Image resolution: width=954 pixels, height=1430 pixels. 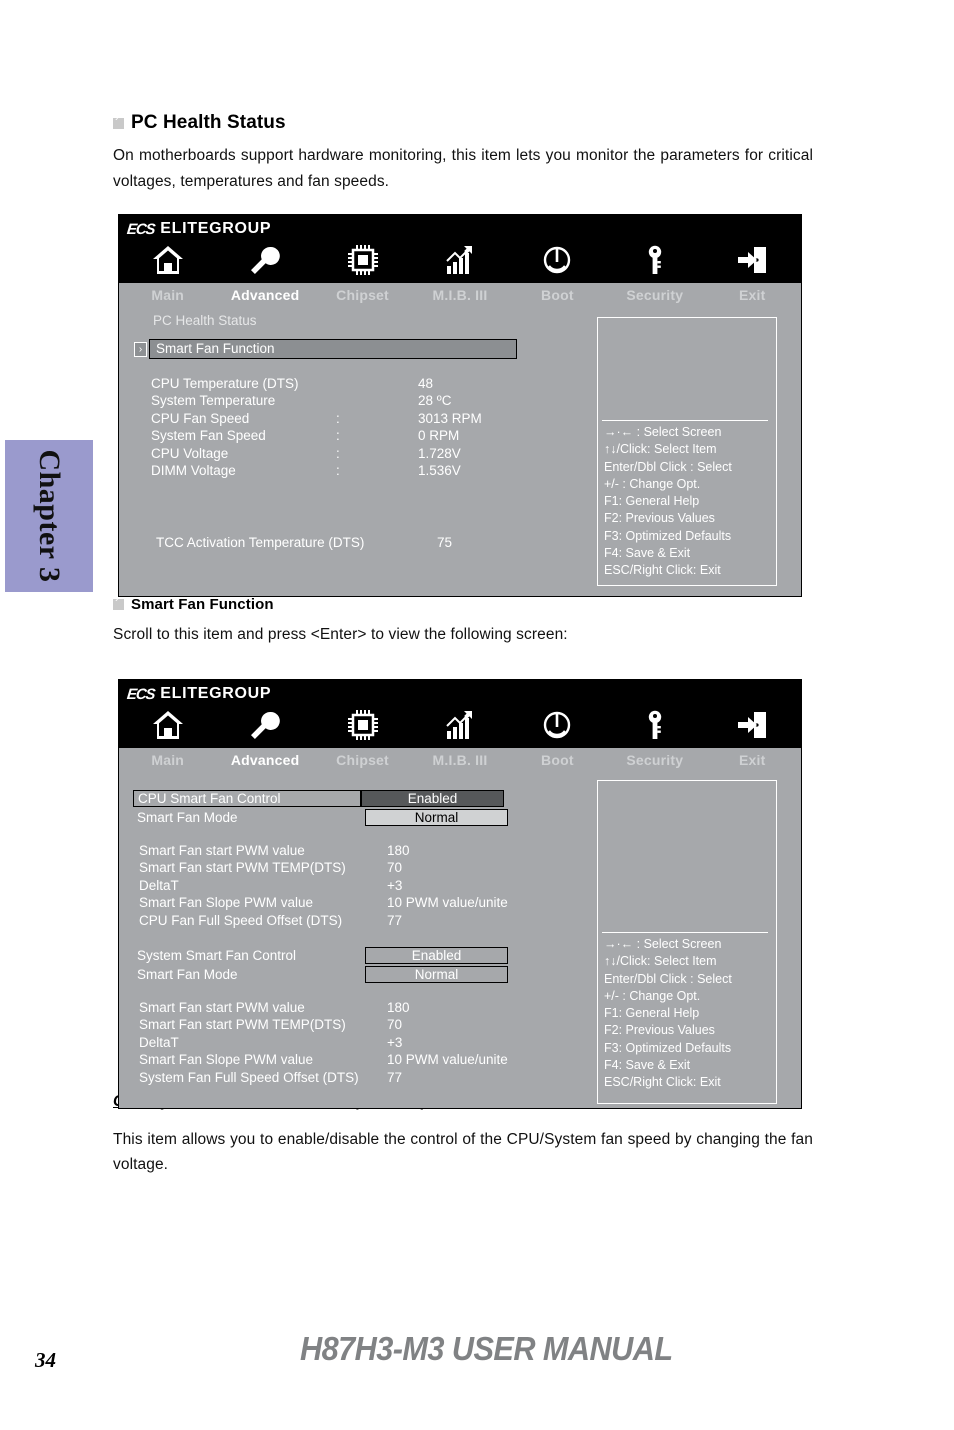 What do you see at coordinates (354, 418) in the screenshot?
I see `reading-row: CPU Fan Speed : 3013 RPM` at bounding box center [354, 418].